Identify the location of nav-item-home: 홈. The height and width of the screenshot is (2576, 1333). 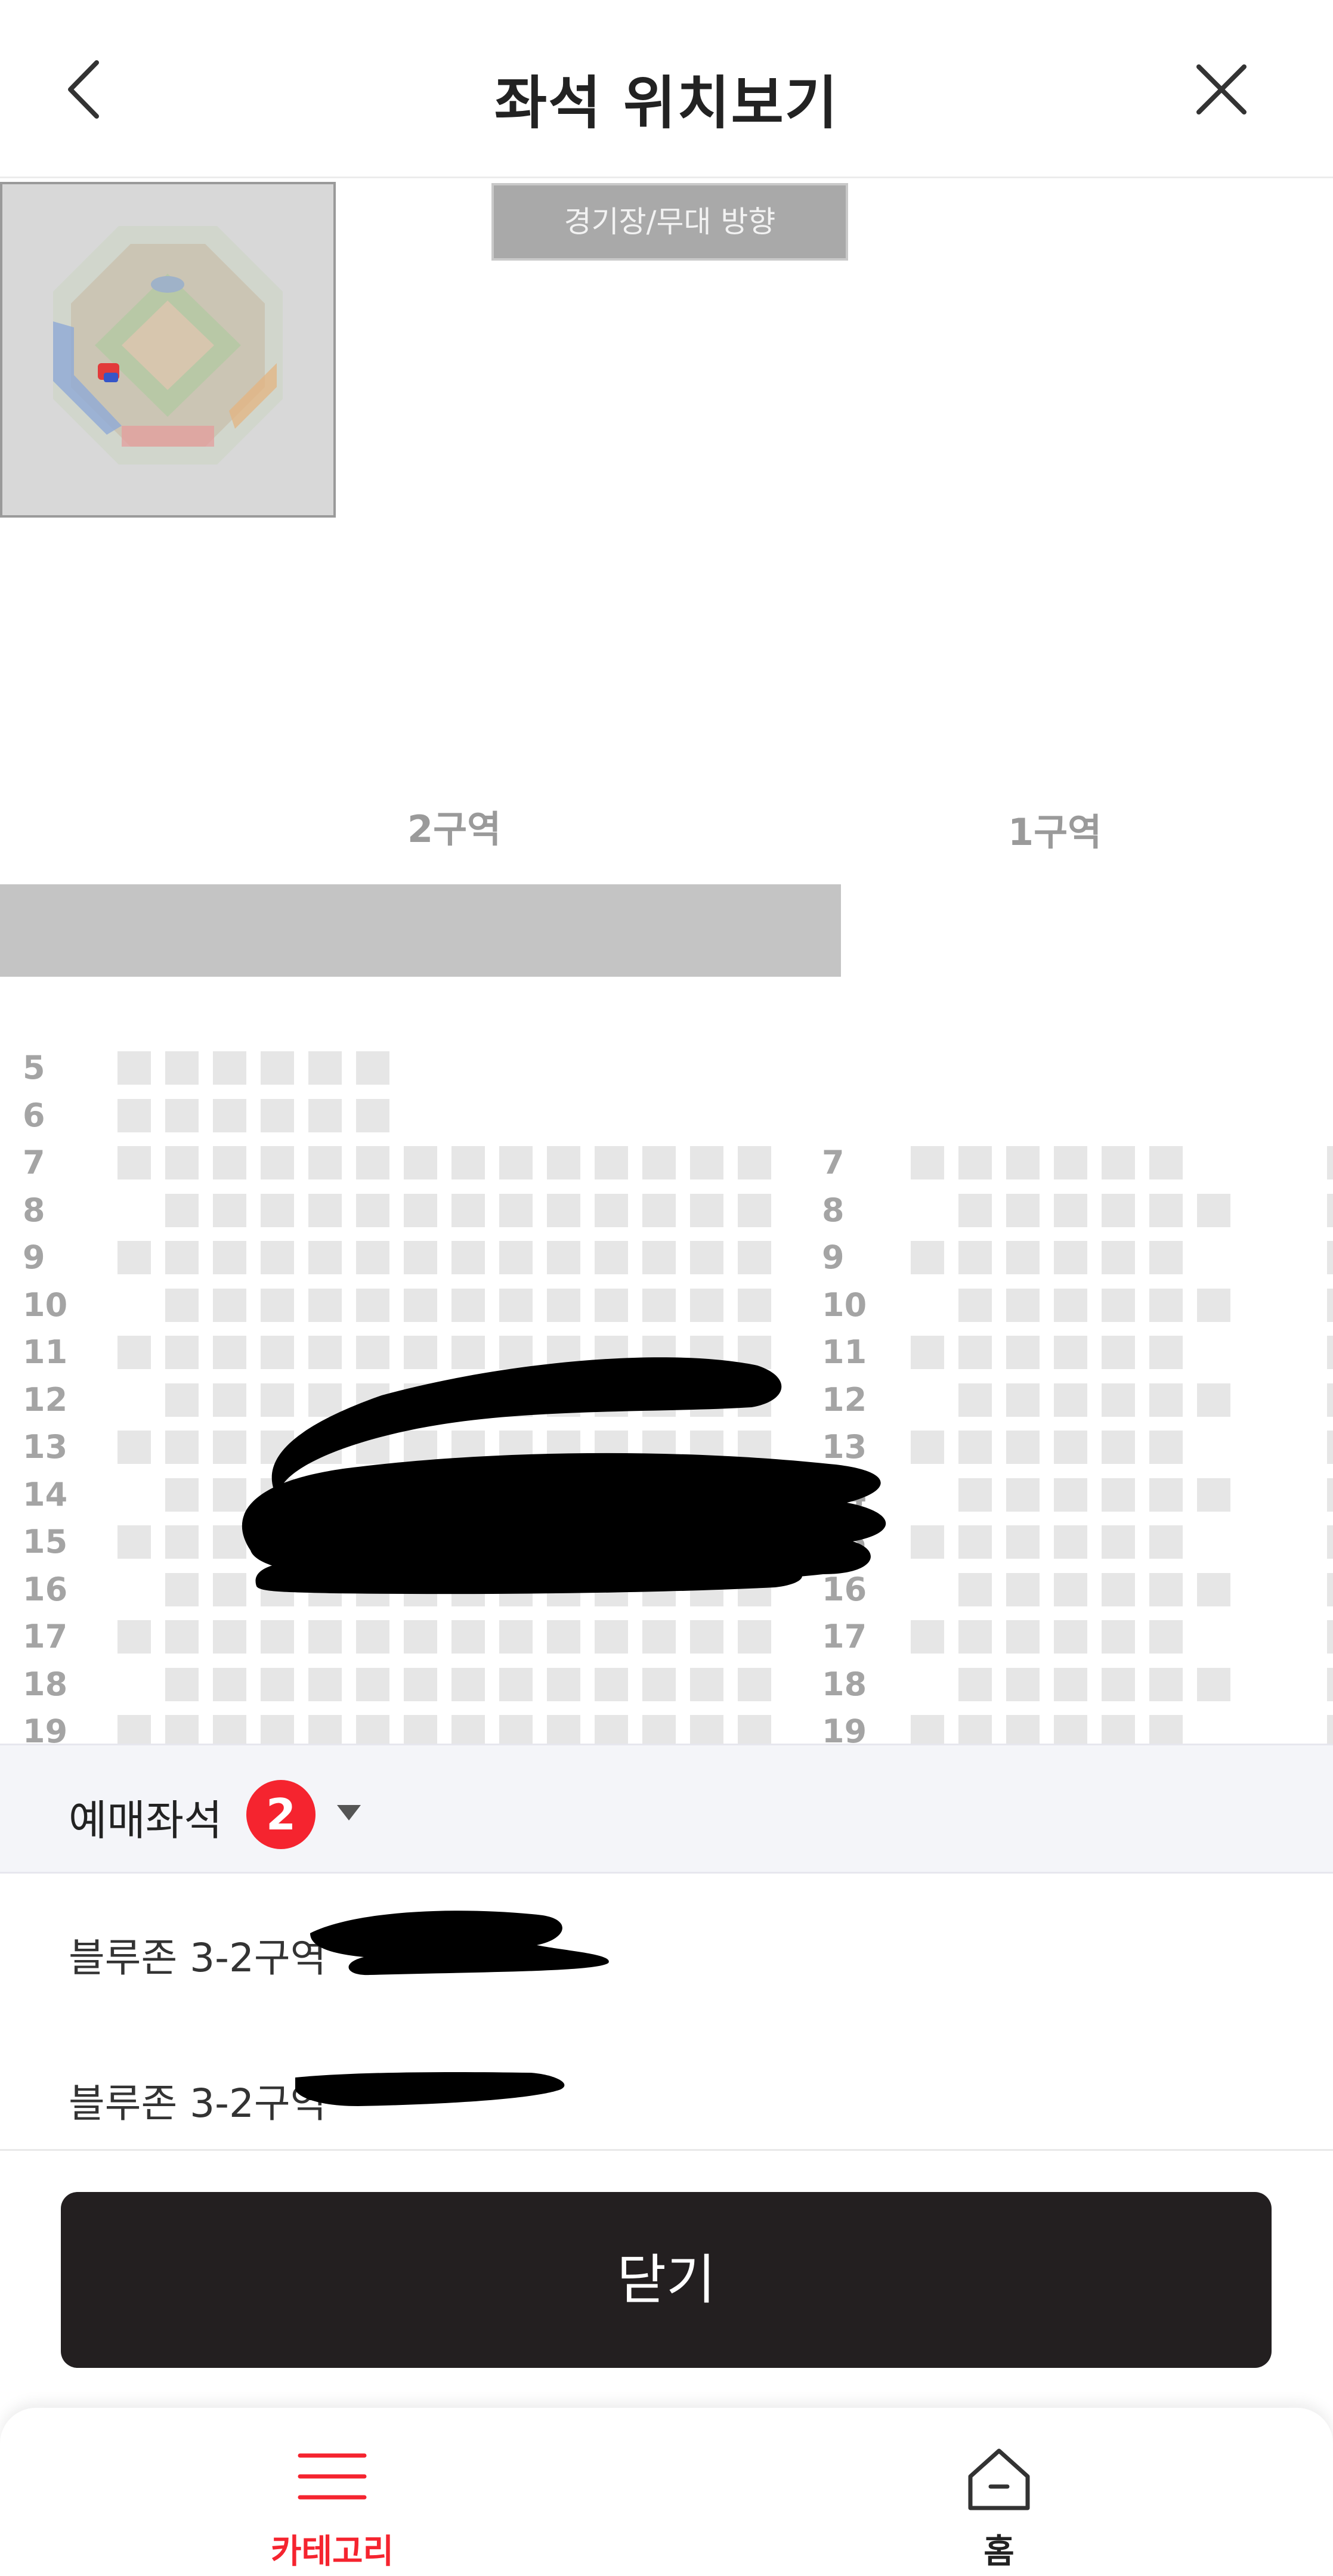
(999, 2492).